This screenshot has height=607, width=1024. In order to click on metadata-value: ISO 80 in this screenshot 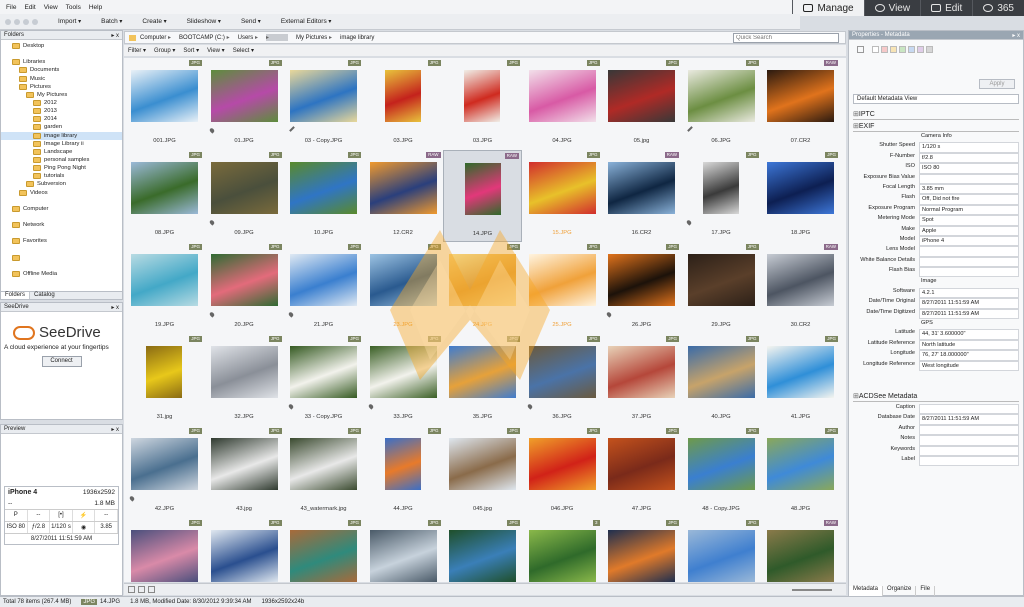, I will do `click(969, 168)`.